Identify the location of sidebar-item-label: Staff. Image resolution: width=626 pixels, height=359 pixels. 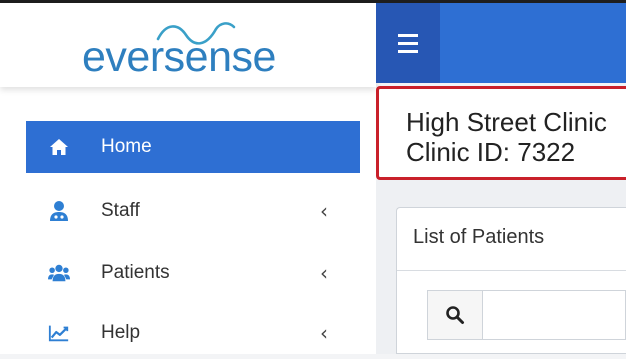
(120, 210).